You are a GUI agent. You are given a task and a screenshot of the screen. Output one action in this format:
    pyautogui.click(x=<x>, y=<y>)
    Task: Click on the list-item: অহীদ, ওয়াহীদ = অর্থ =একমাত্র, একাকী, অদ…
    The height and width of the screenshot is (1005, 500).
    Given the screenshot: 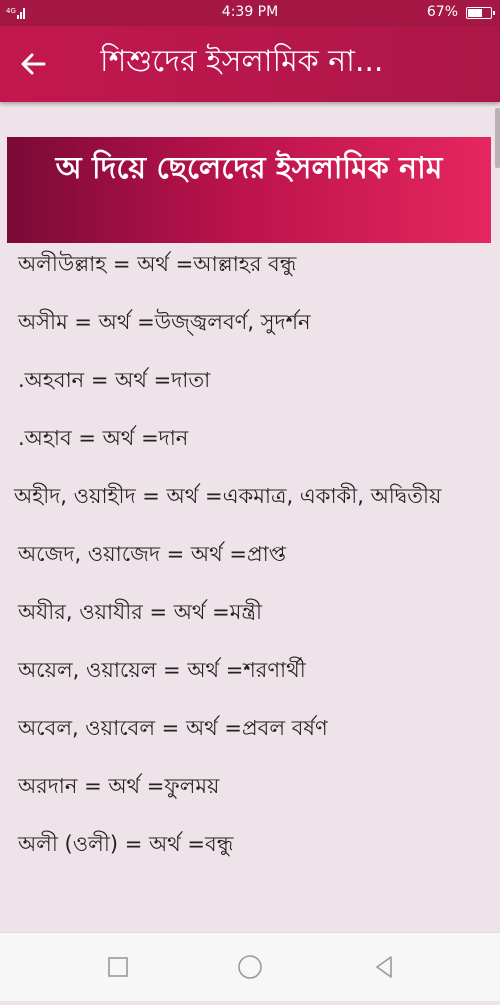 What is the action you would take?
    pyautogui.click(x=228, y=496)
    